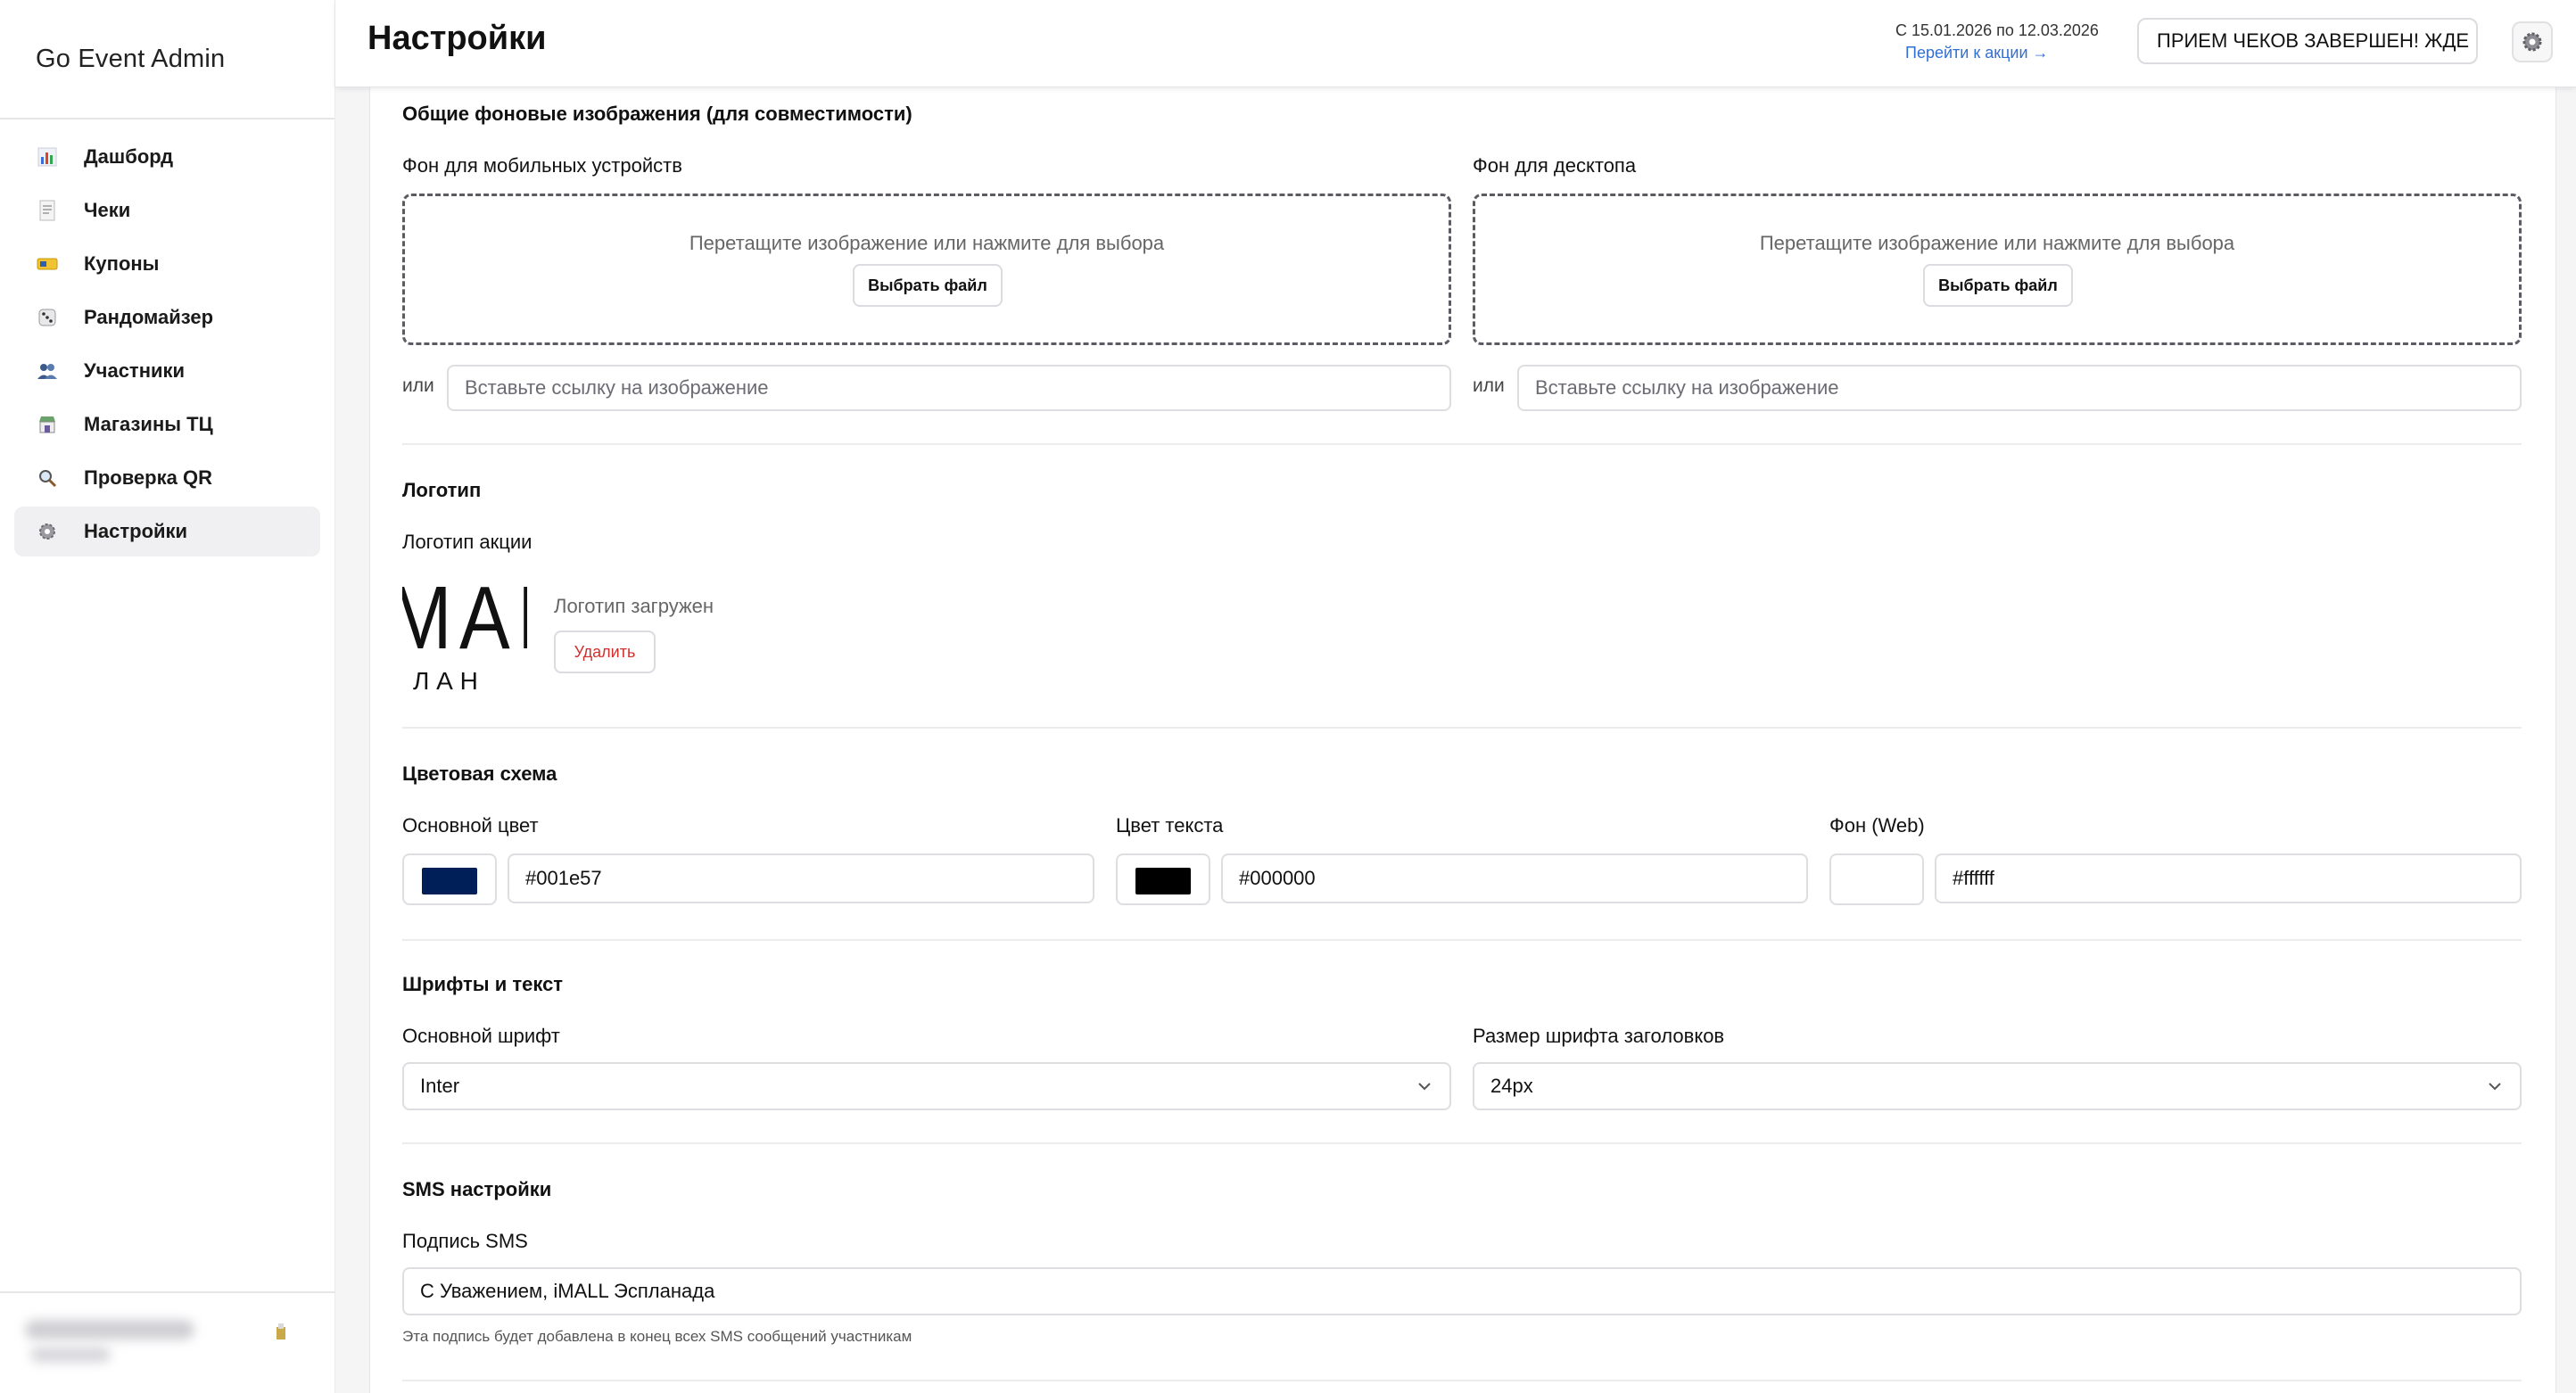 The width and height of the screenshot is (2576, 1393). Describe the element at coordinates (1997, 30) in the screenshot. I see `promo-period: С 15.01.2026 по 12.03.2026` at that location.